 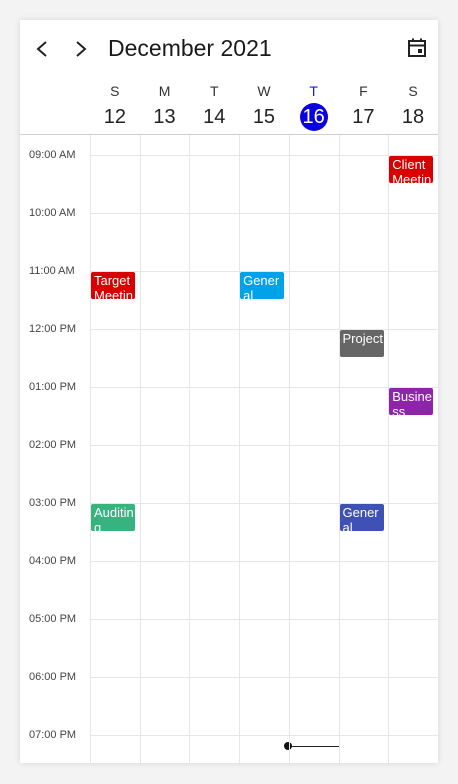 What do you see at coordinates (411, 401) in the screenshot?
I see `appointment: Business` at bounding box center [411, 401].